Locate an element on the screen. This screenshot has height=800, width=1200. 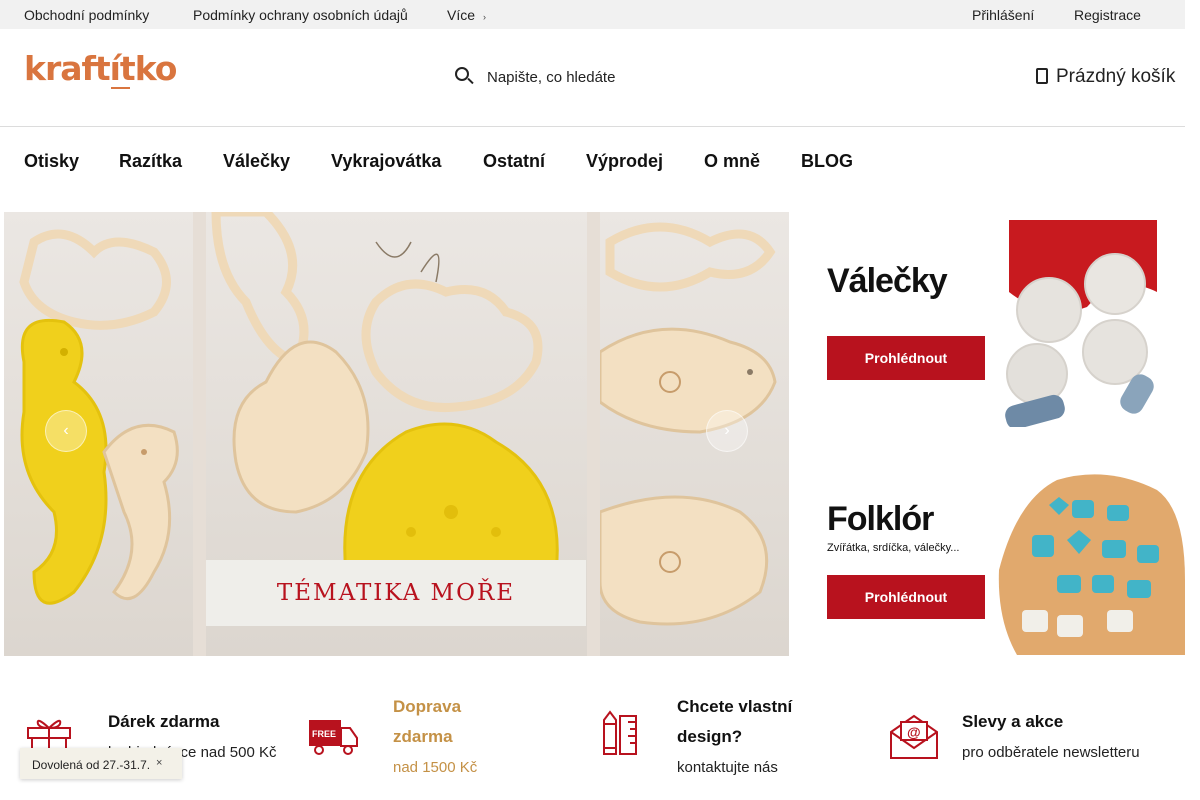
mail-envelope-icon: @ is located at coordinates (914, 736).